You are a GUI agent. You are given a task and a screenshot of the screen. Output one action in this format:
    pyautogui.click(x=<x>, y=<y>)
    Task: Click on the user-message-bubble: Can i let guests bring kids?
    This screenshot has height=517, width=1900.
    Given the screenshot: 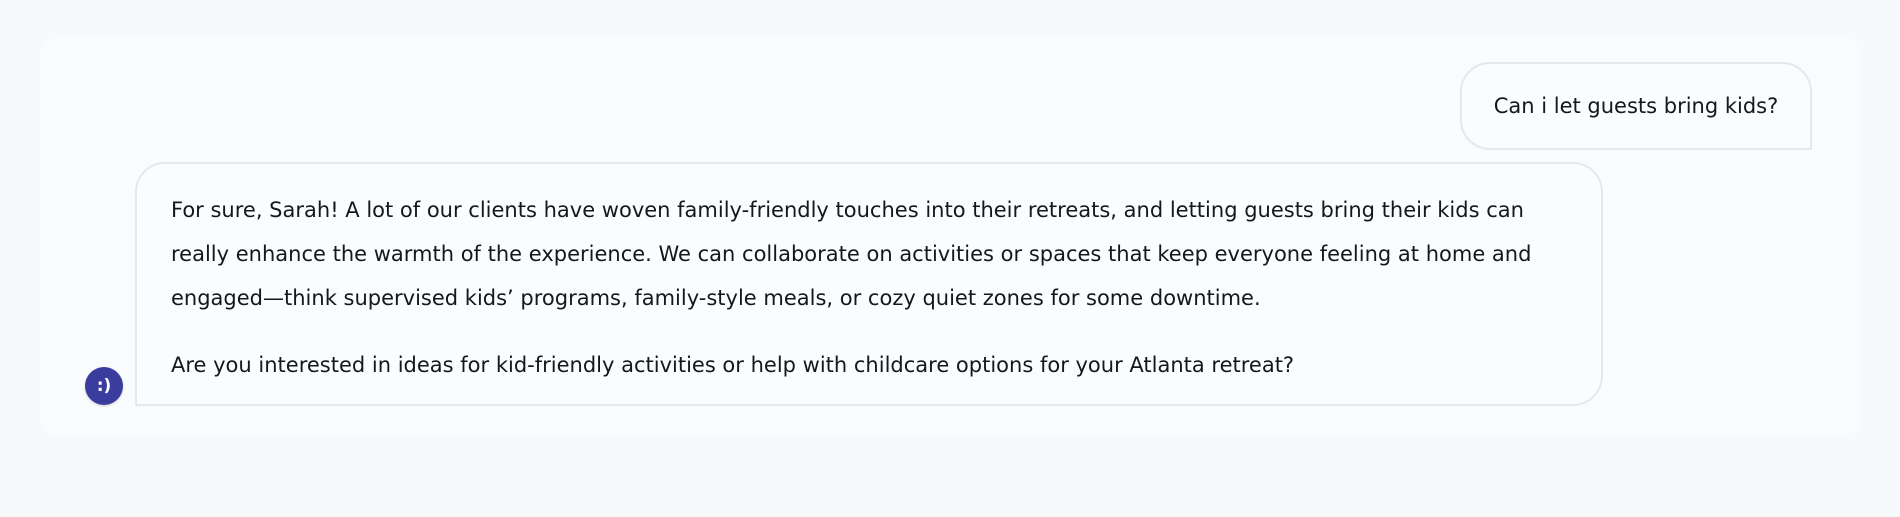 What is the action you would take?
    pyautogui.click(x=1636, y=106)
    